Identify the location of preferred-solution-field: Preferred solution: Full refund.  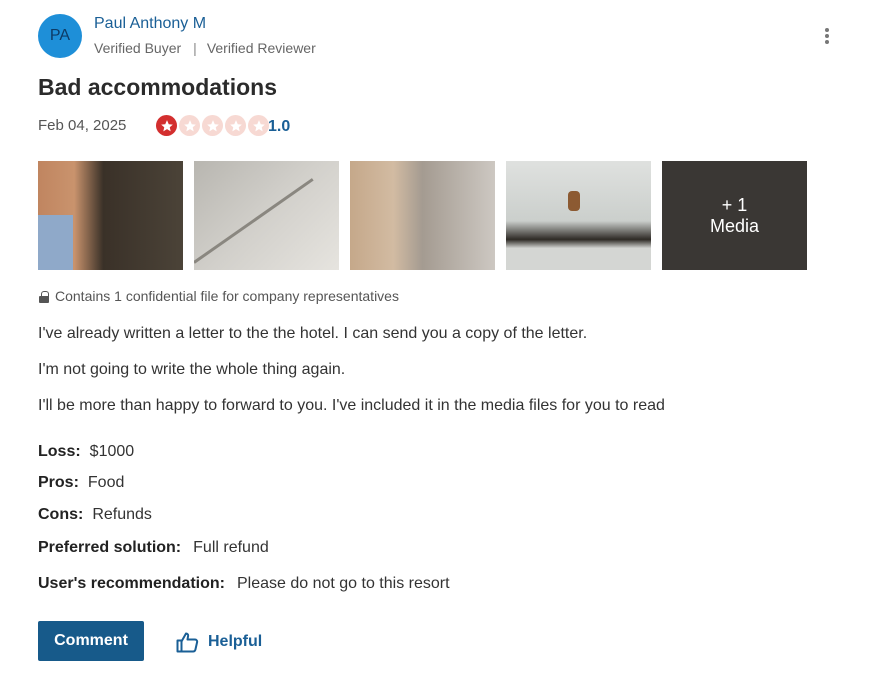
(153, 548).